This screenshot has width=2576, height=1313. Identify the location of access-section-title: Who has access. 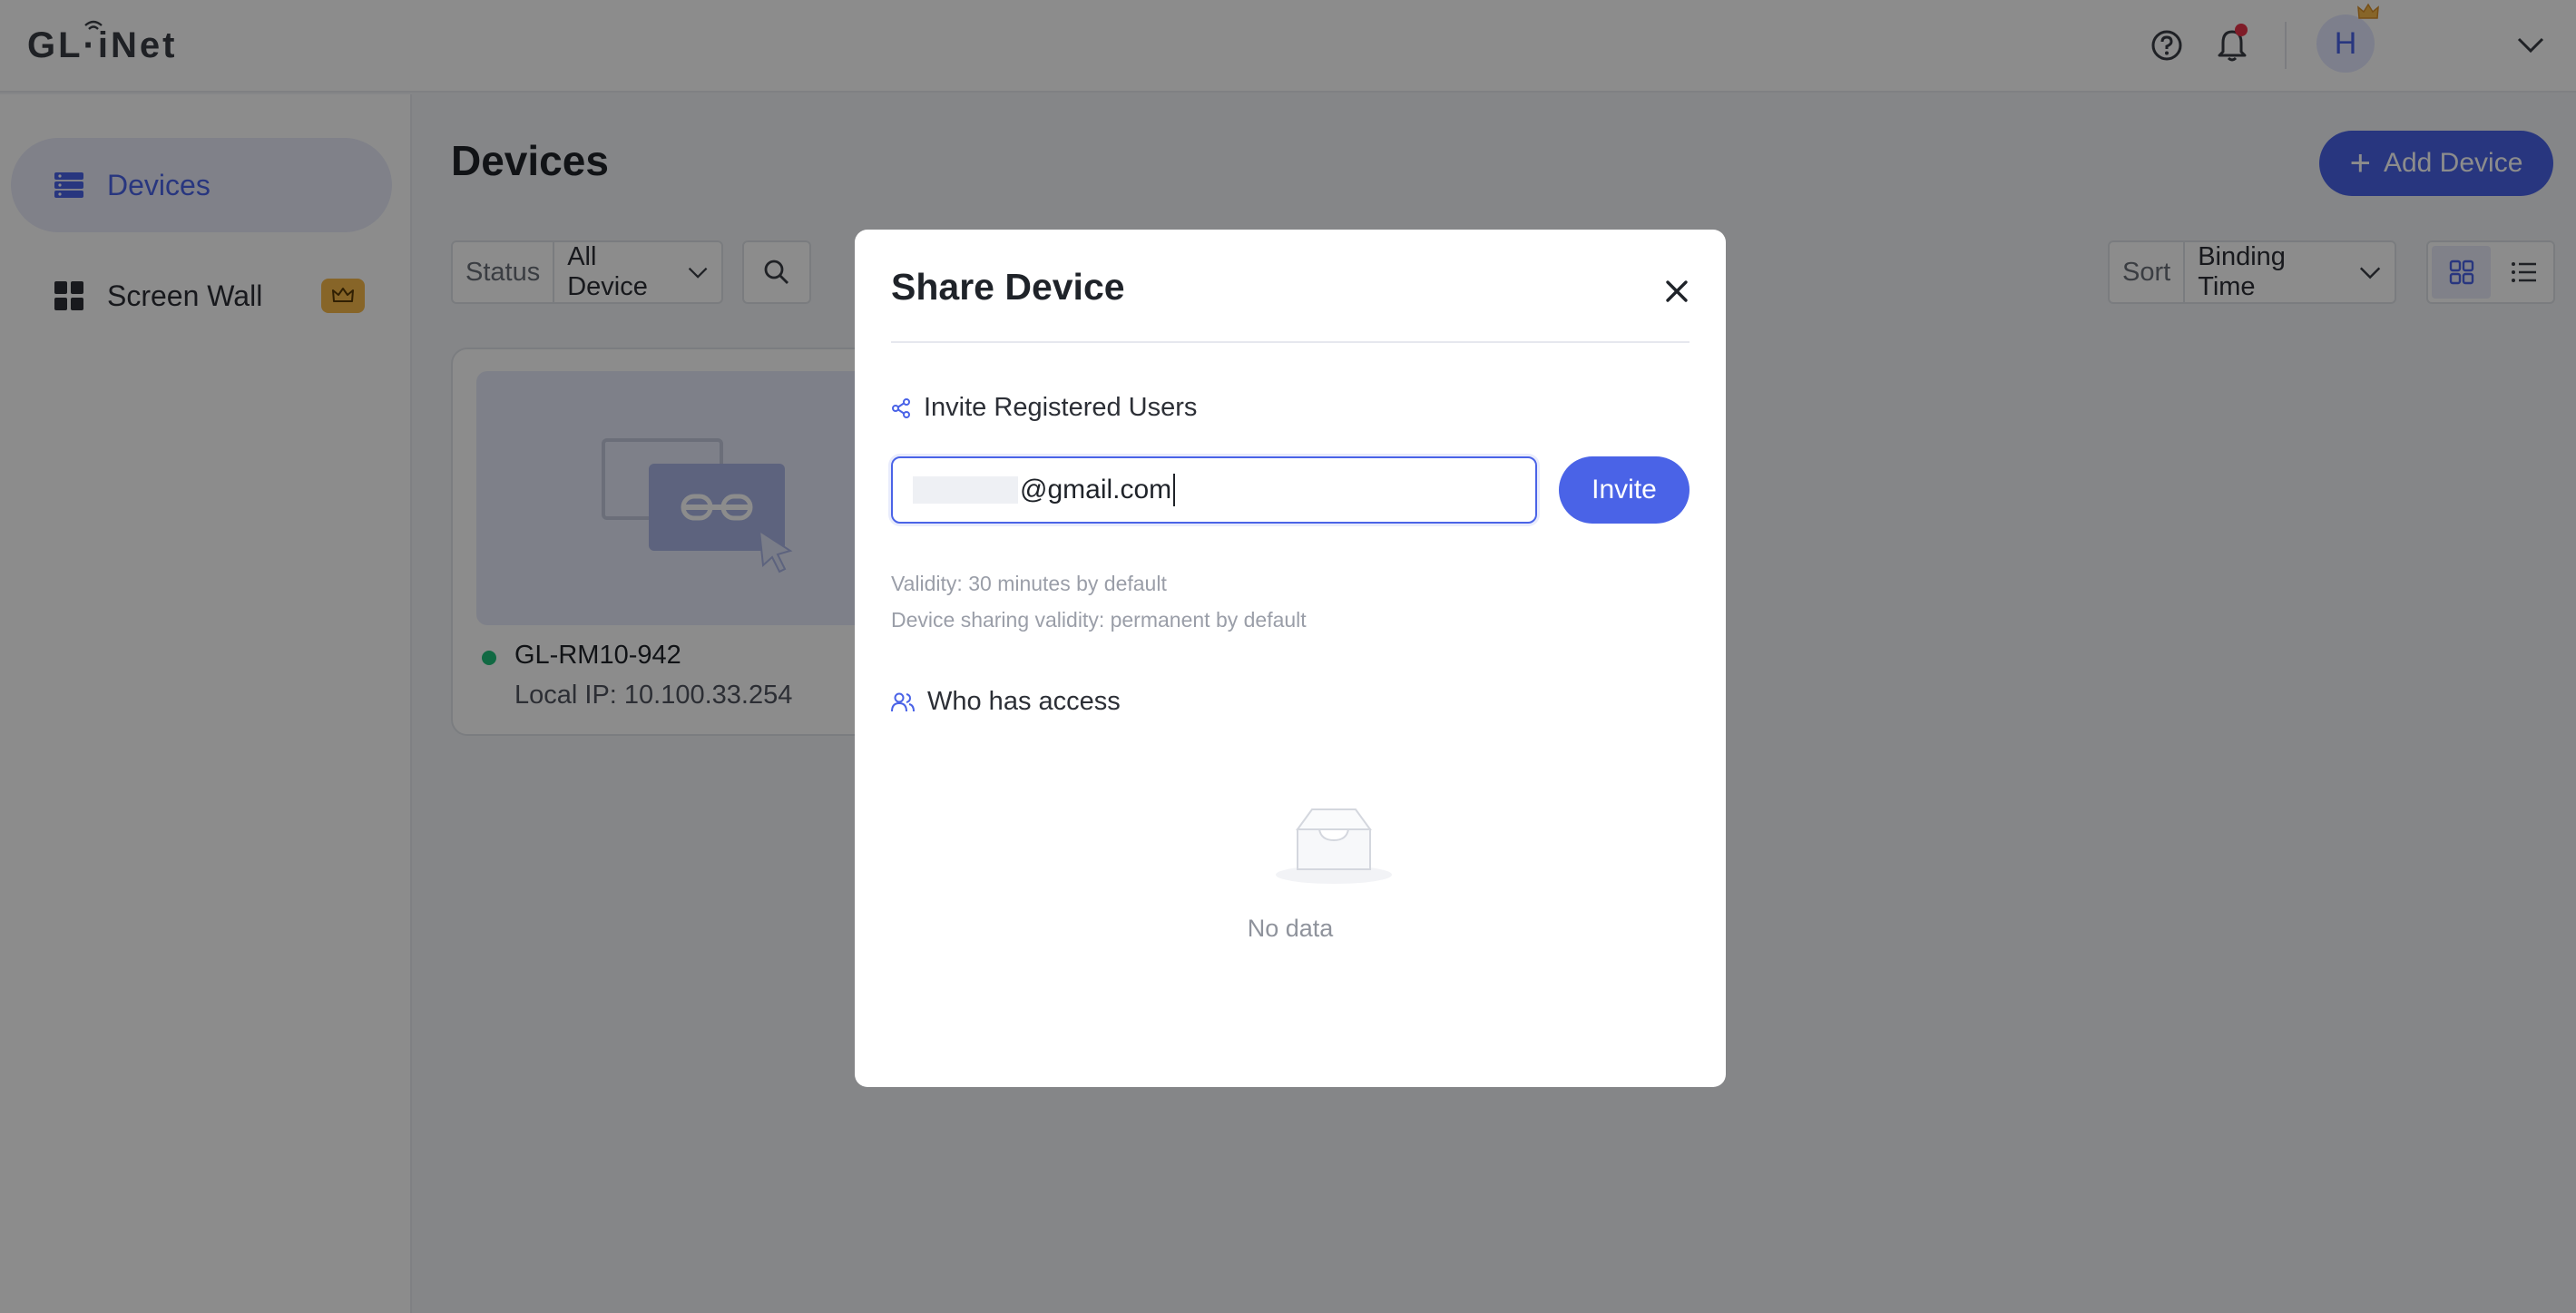
(1024, 701).